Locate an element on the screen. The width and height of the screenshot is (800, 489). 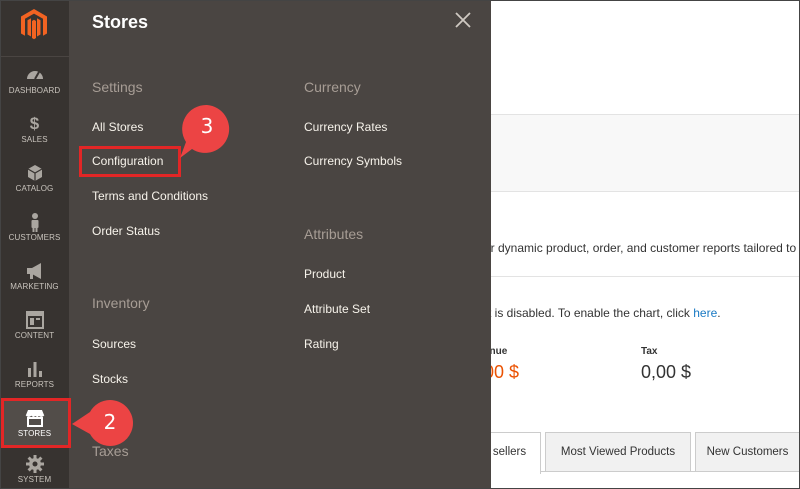
gear-icon is located at coordinates (34, 464).